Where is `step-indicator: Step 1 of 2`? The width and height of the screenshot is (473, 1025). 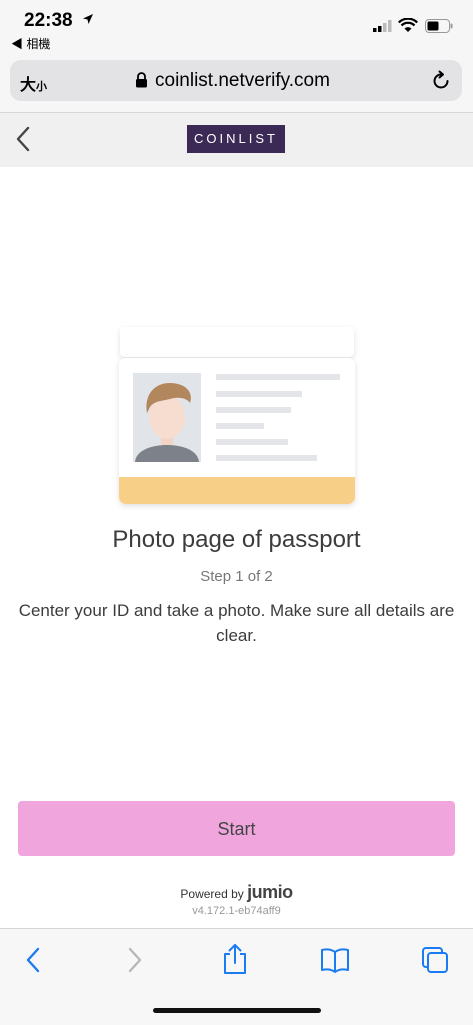 step-indicator: Step 1 of 2 is located at coordinates (236, 576).